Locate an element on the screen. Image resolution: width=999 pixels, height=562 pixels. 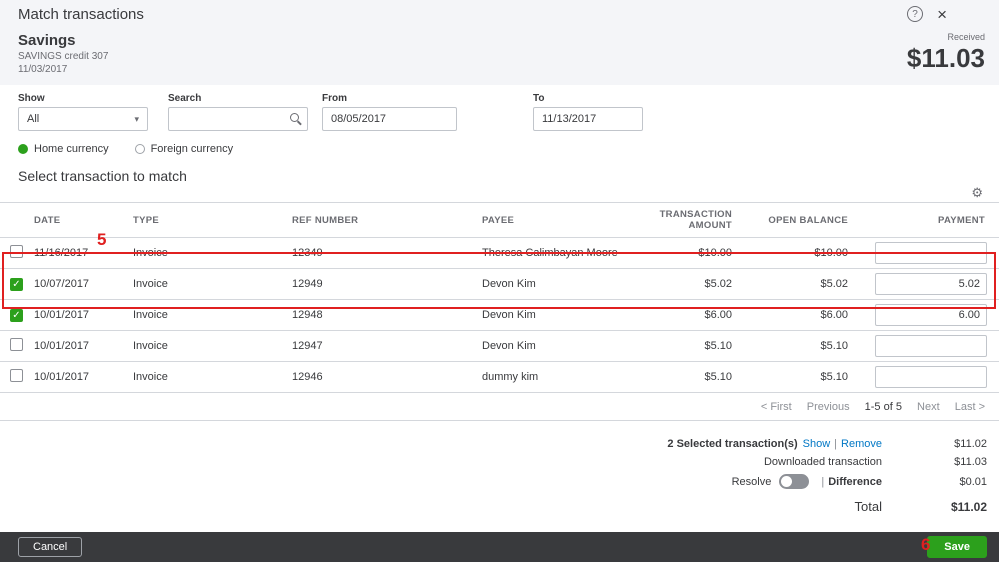
show-dropdown: All ▾ is located at coordinates (83, 119).